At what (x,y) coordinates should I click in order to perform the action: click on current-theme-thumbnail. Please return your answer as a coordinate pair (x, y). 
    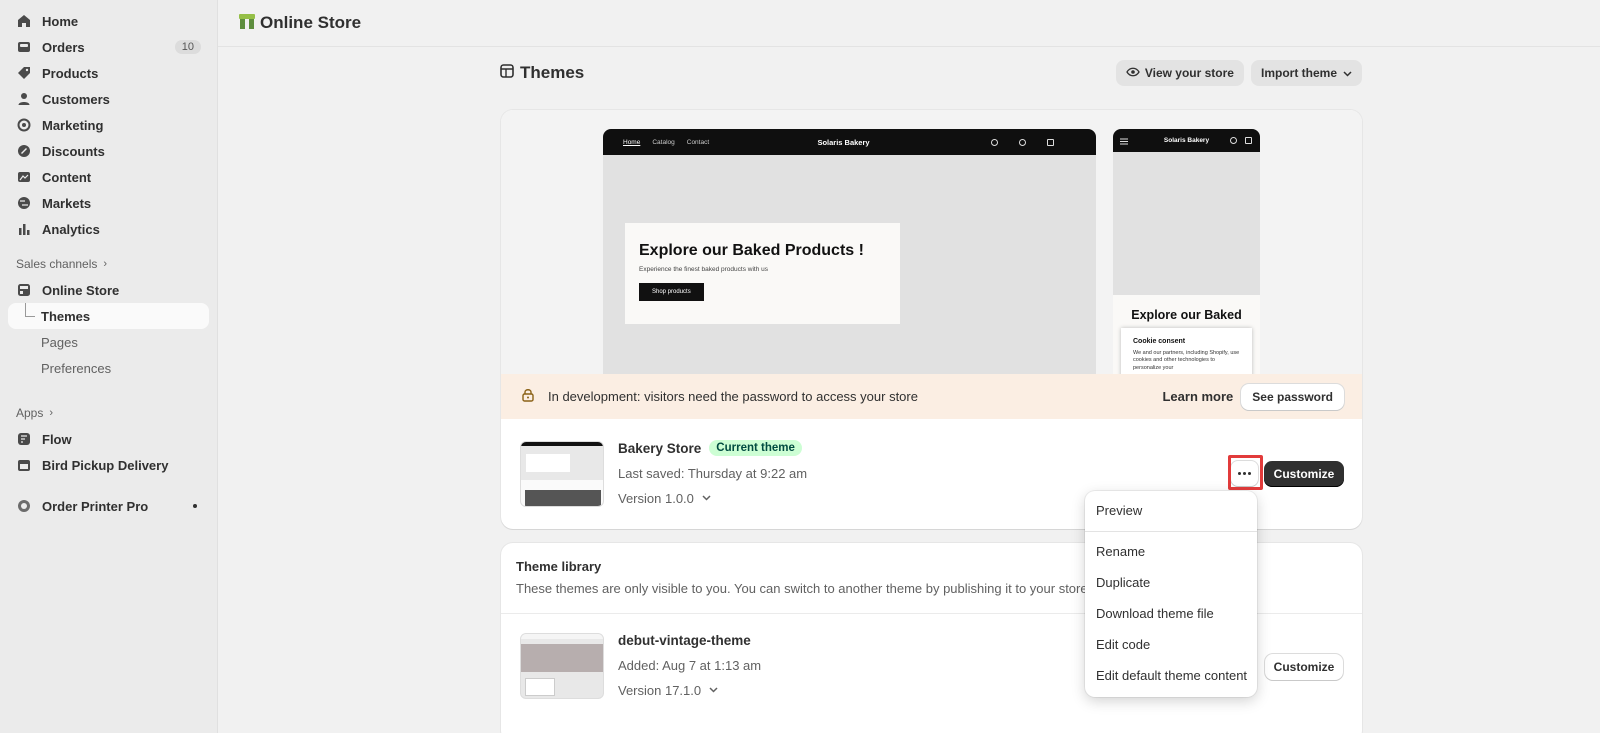
    Looking at the image, I should click on (562, 474).